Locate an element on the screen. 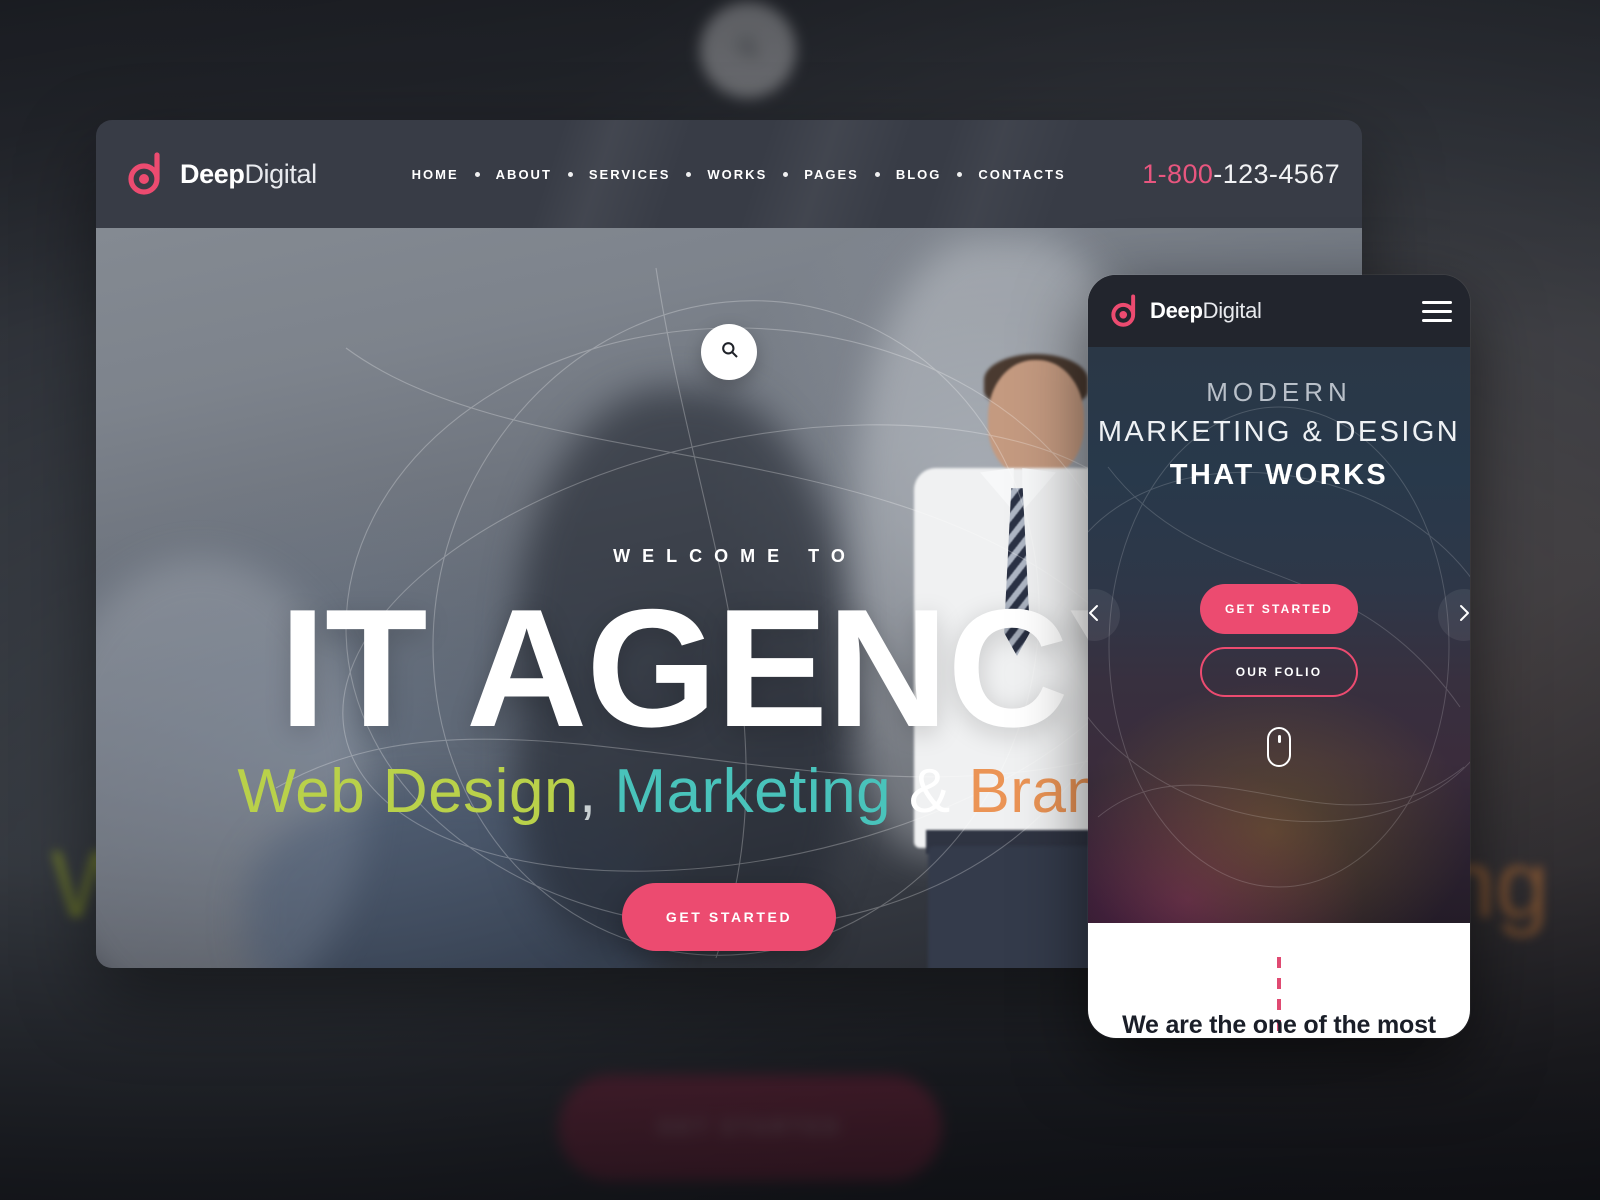  search-icon is located at coordinates (729, 352).